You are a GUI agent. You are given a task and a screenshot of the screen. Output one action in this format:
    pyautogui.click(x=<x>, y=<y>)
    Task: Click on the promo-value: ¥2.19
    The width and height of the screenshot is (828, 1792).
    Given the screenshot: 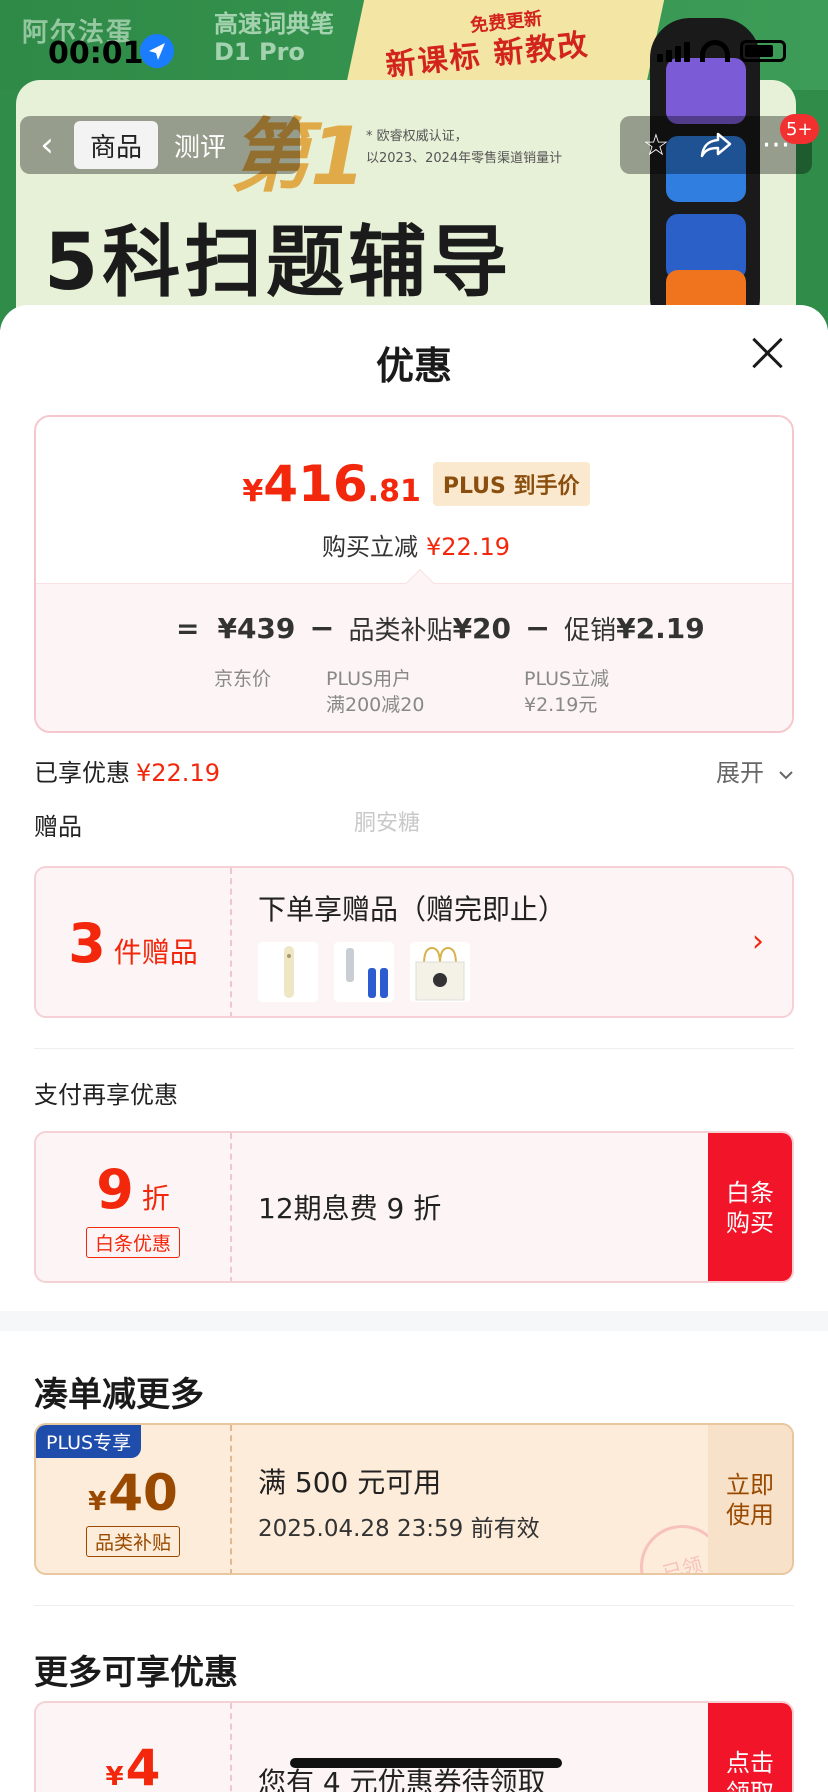 What is the action you would take?
    pyautogui.click(x=660, y=628)
    